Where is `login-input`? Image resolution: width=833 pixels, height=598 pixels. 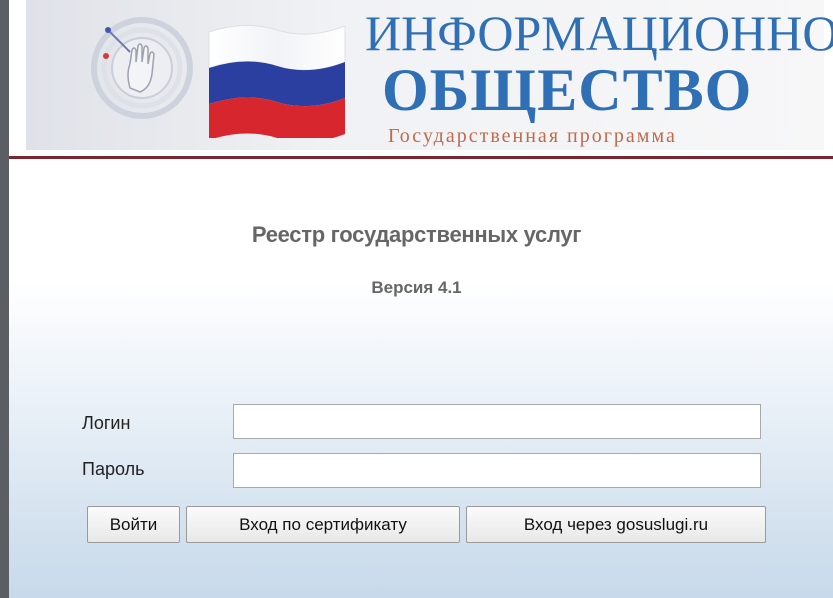
login-input is located at coordinates (497, 421).